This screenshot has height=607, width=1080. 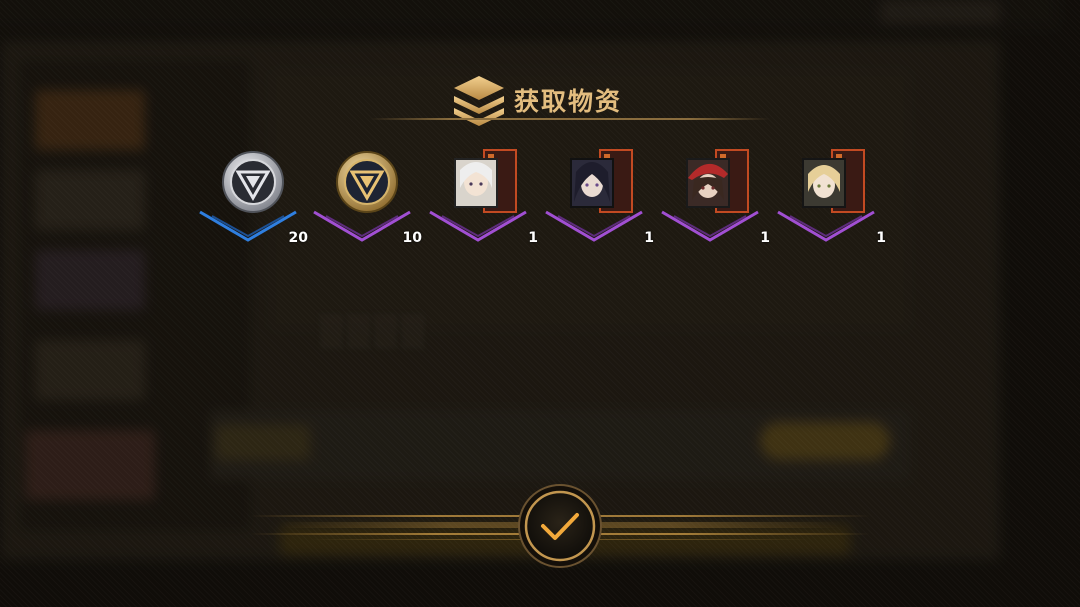 I want to click on dialog-title: 获取物资, so click(x=568, y=101).